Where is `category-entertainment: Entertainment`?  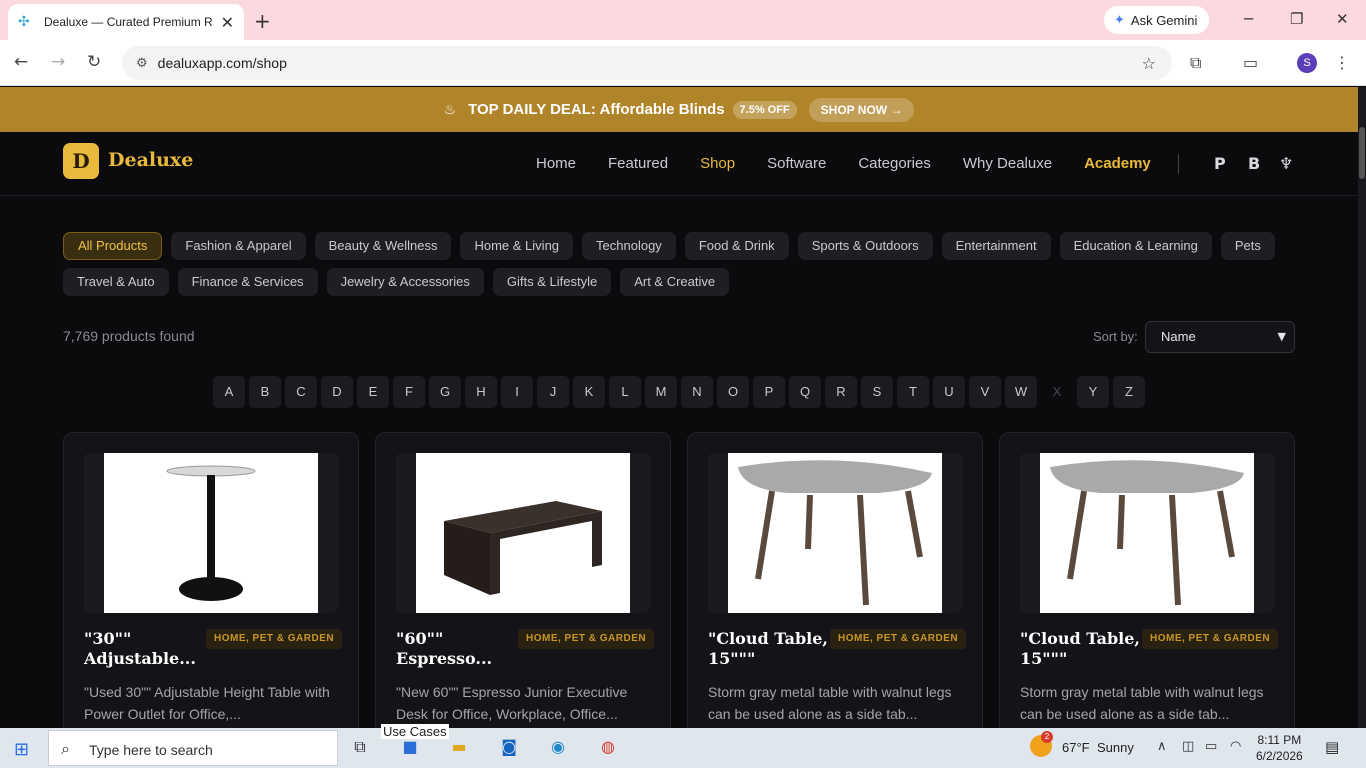
category-entertainment: Entertainment is located at coordinates (996, 246).